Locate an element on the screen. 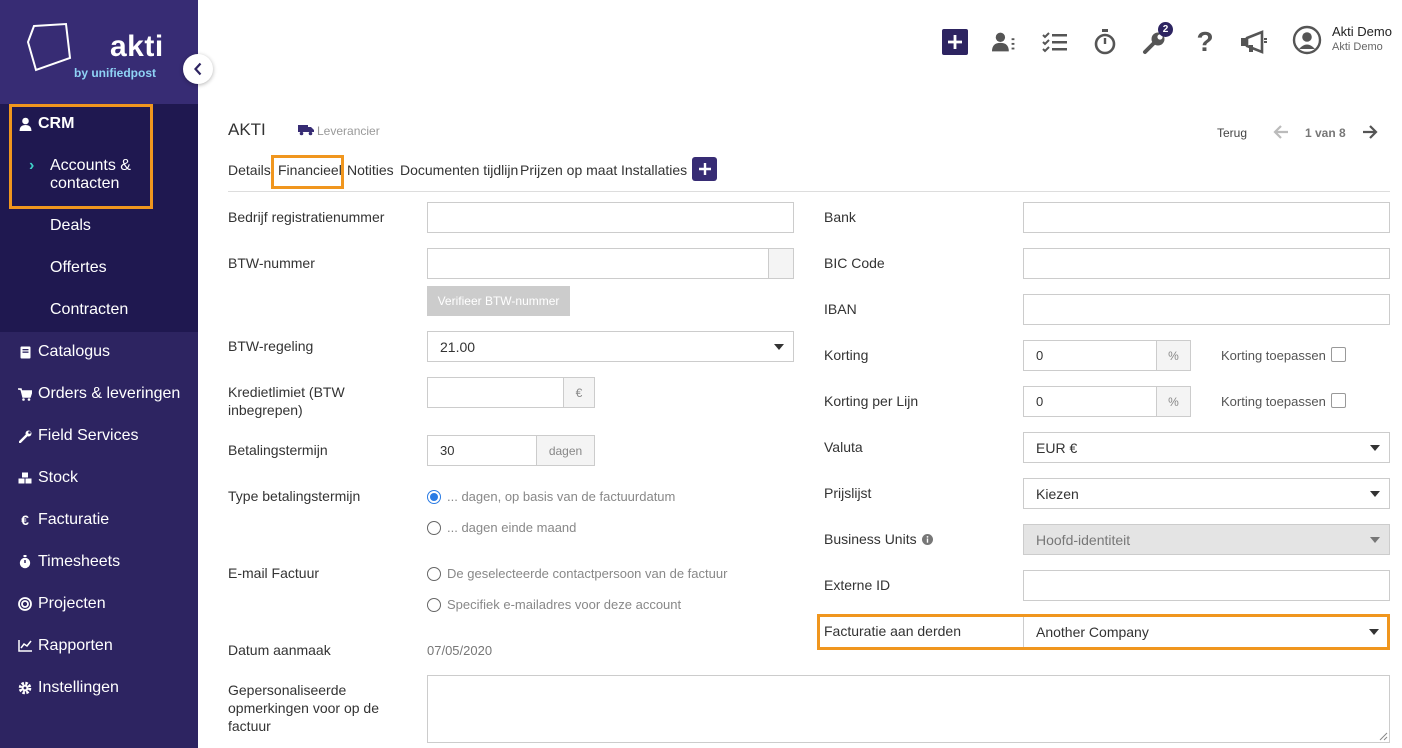 The width and height of the screenshot is (1402, 748). payment-term-input: 30 is located at coordinates (482, 450).